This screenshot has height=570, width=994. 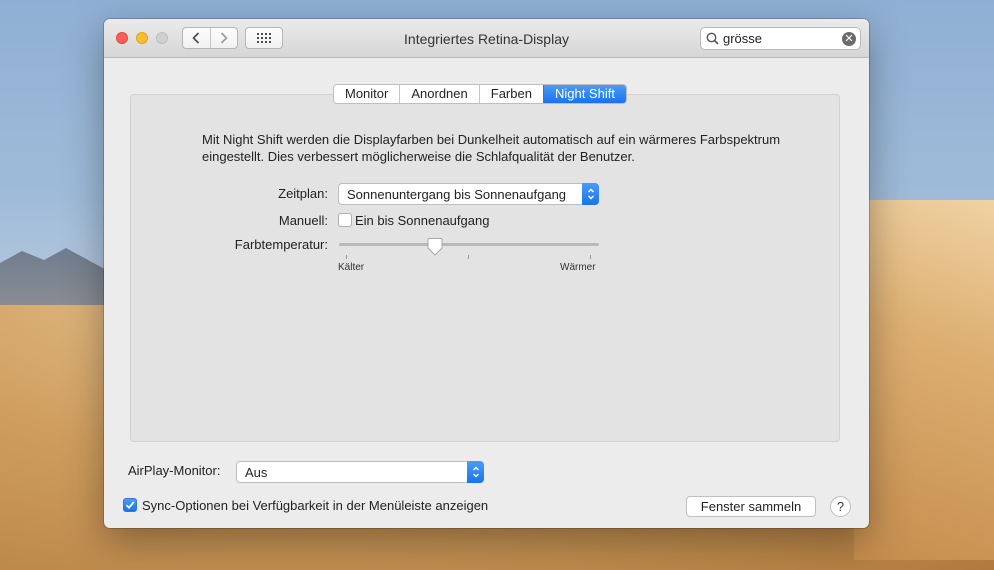 What do you see at coordinates (351, 267) in the screenshot?
I see `temperature-min-label: Kälter` at bounding box center [351, 267].